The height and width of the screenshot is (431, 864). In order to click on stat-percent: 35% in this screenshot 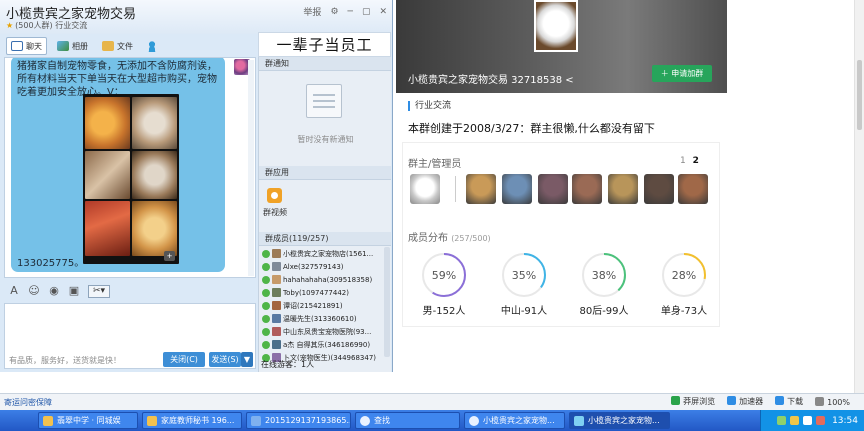, I will do `click(524, 275)`.